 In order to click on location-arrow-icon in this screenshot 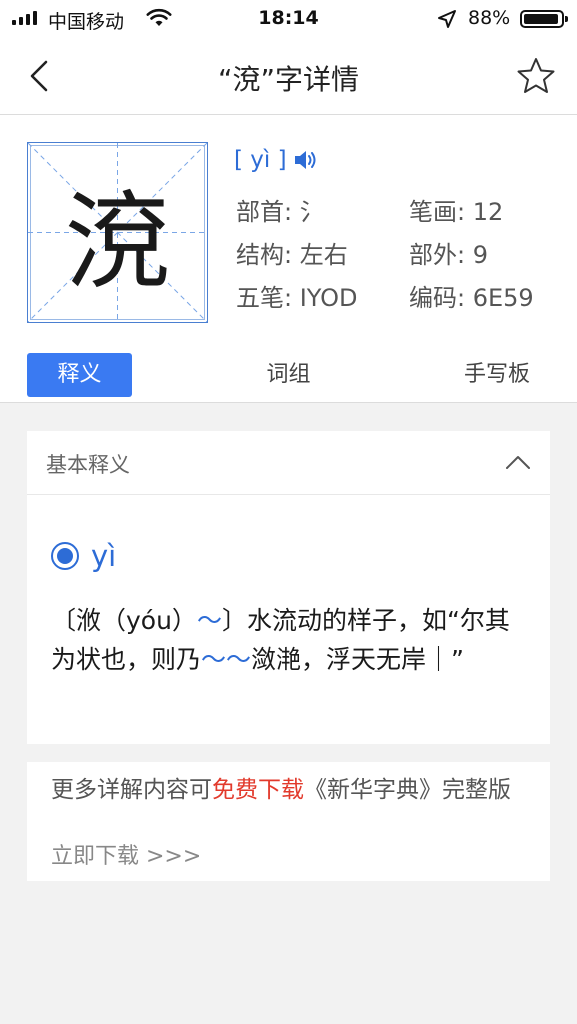, I will do `click(447, 19)`.